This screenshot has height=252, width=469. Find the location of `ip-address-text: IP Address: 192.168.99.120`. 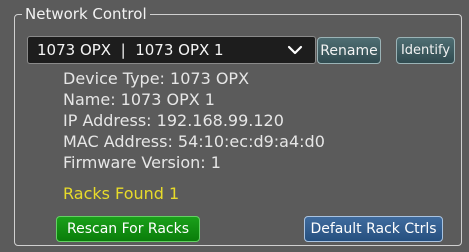

ip-address-text: IP Address: 192.168.99.120 is located at coordinates (173, 120).